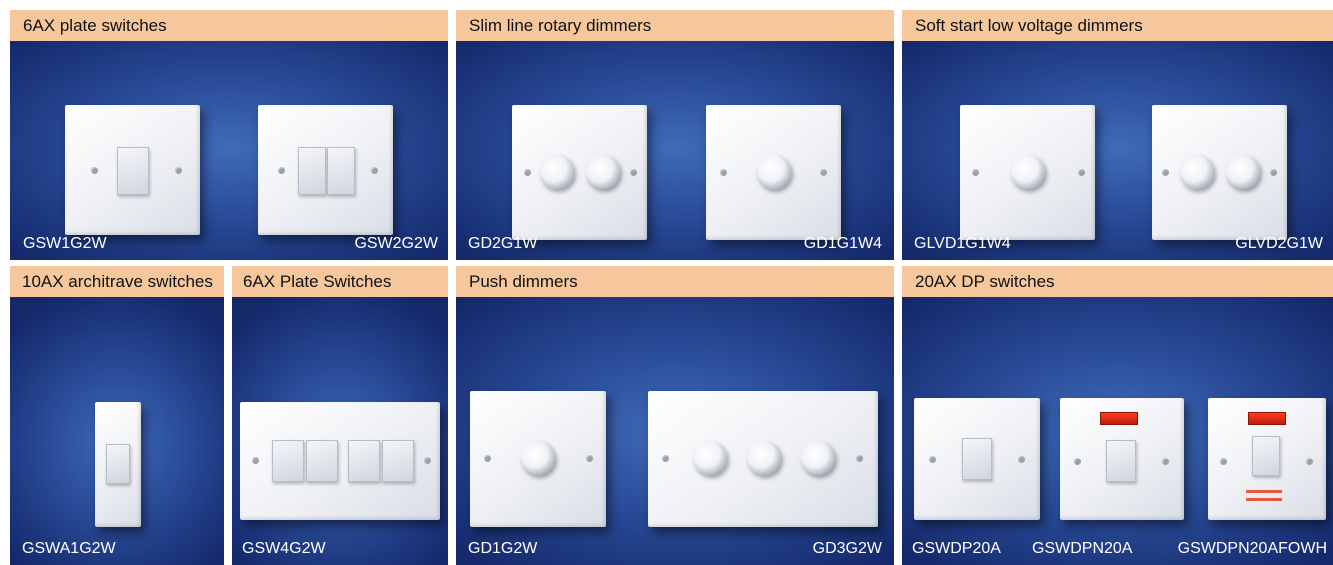 Image resolution: width=1333 pixels, height=565 pixels. Describe the element at coordinates (962, 243) in the screenshot. I see `product-code-left: GLVD1G1W4` at that location.